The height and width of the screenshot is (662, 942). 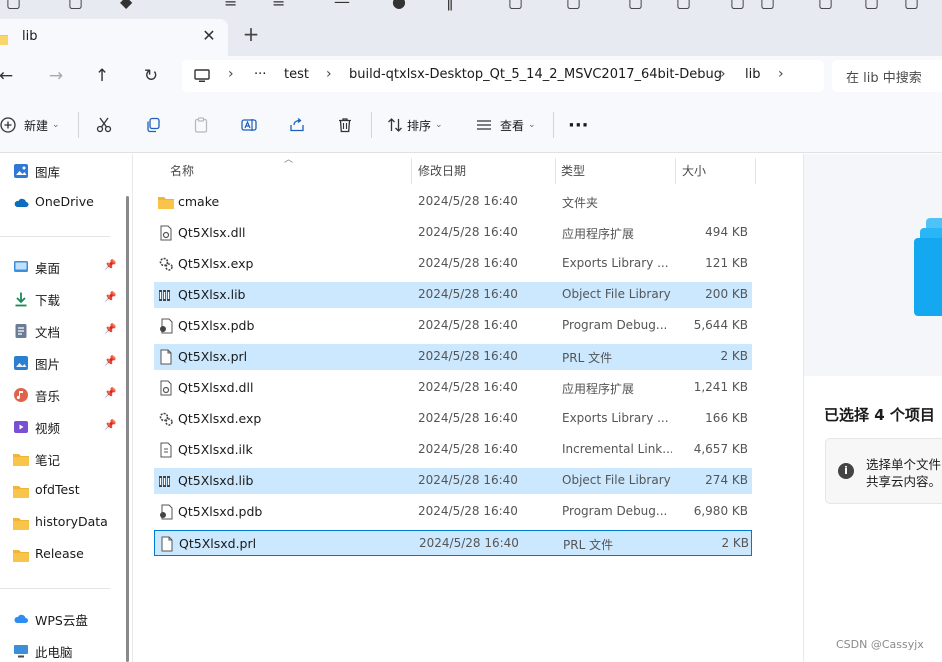 I want to click on watermark: CSDN @Cassyjx, so click(x=880, y=644).